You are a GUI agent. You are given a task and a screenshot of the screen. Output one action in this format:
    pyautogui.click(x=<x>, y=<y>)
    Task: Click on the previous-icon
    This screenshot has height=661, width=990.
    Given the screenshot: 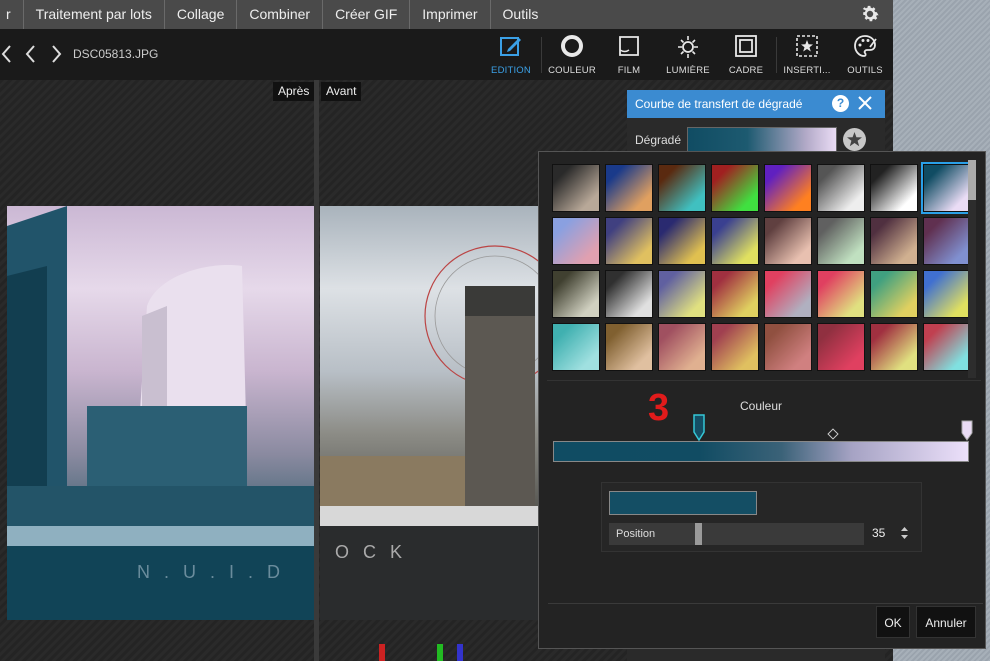 What is the action you would take?
    pyautogui.click(x=30, y=54)
    